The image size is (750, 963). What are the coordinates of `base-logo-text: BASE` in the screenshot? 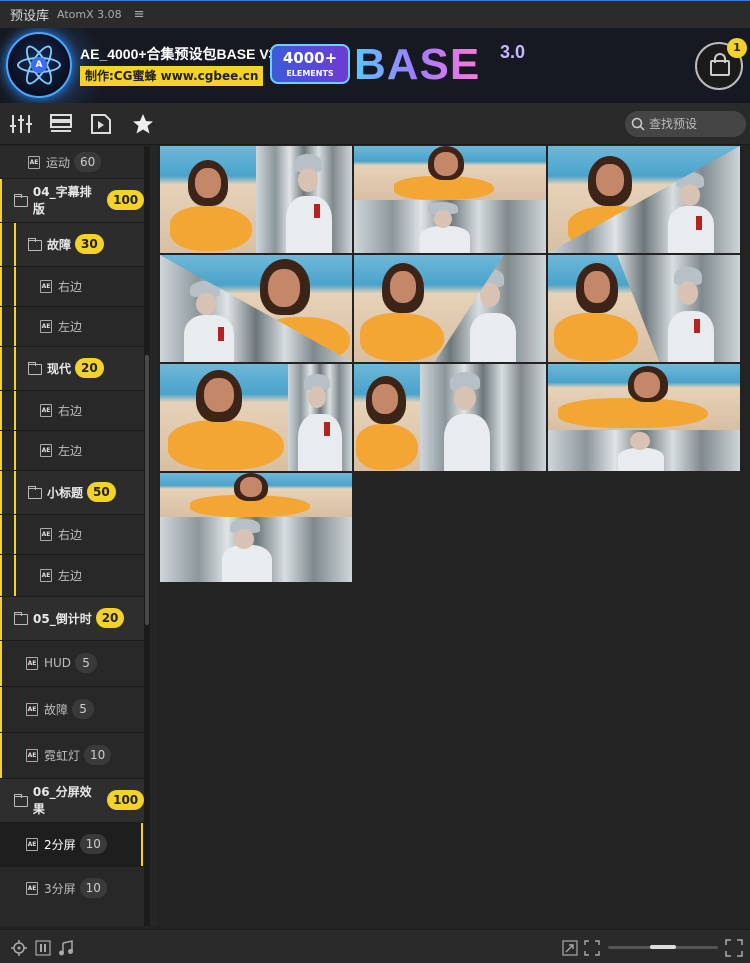 It's located at (417, 64).